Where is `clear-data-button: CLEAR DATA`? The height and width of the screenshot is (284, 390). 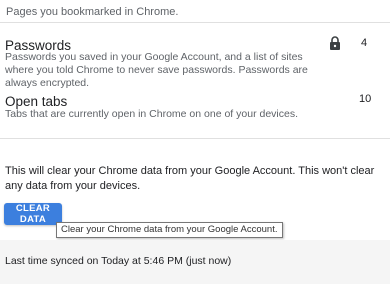
clear-data-button: CLEAR DATA is located at coordinates (33, 214).